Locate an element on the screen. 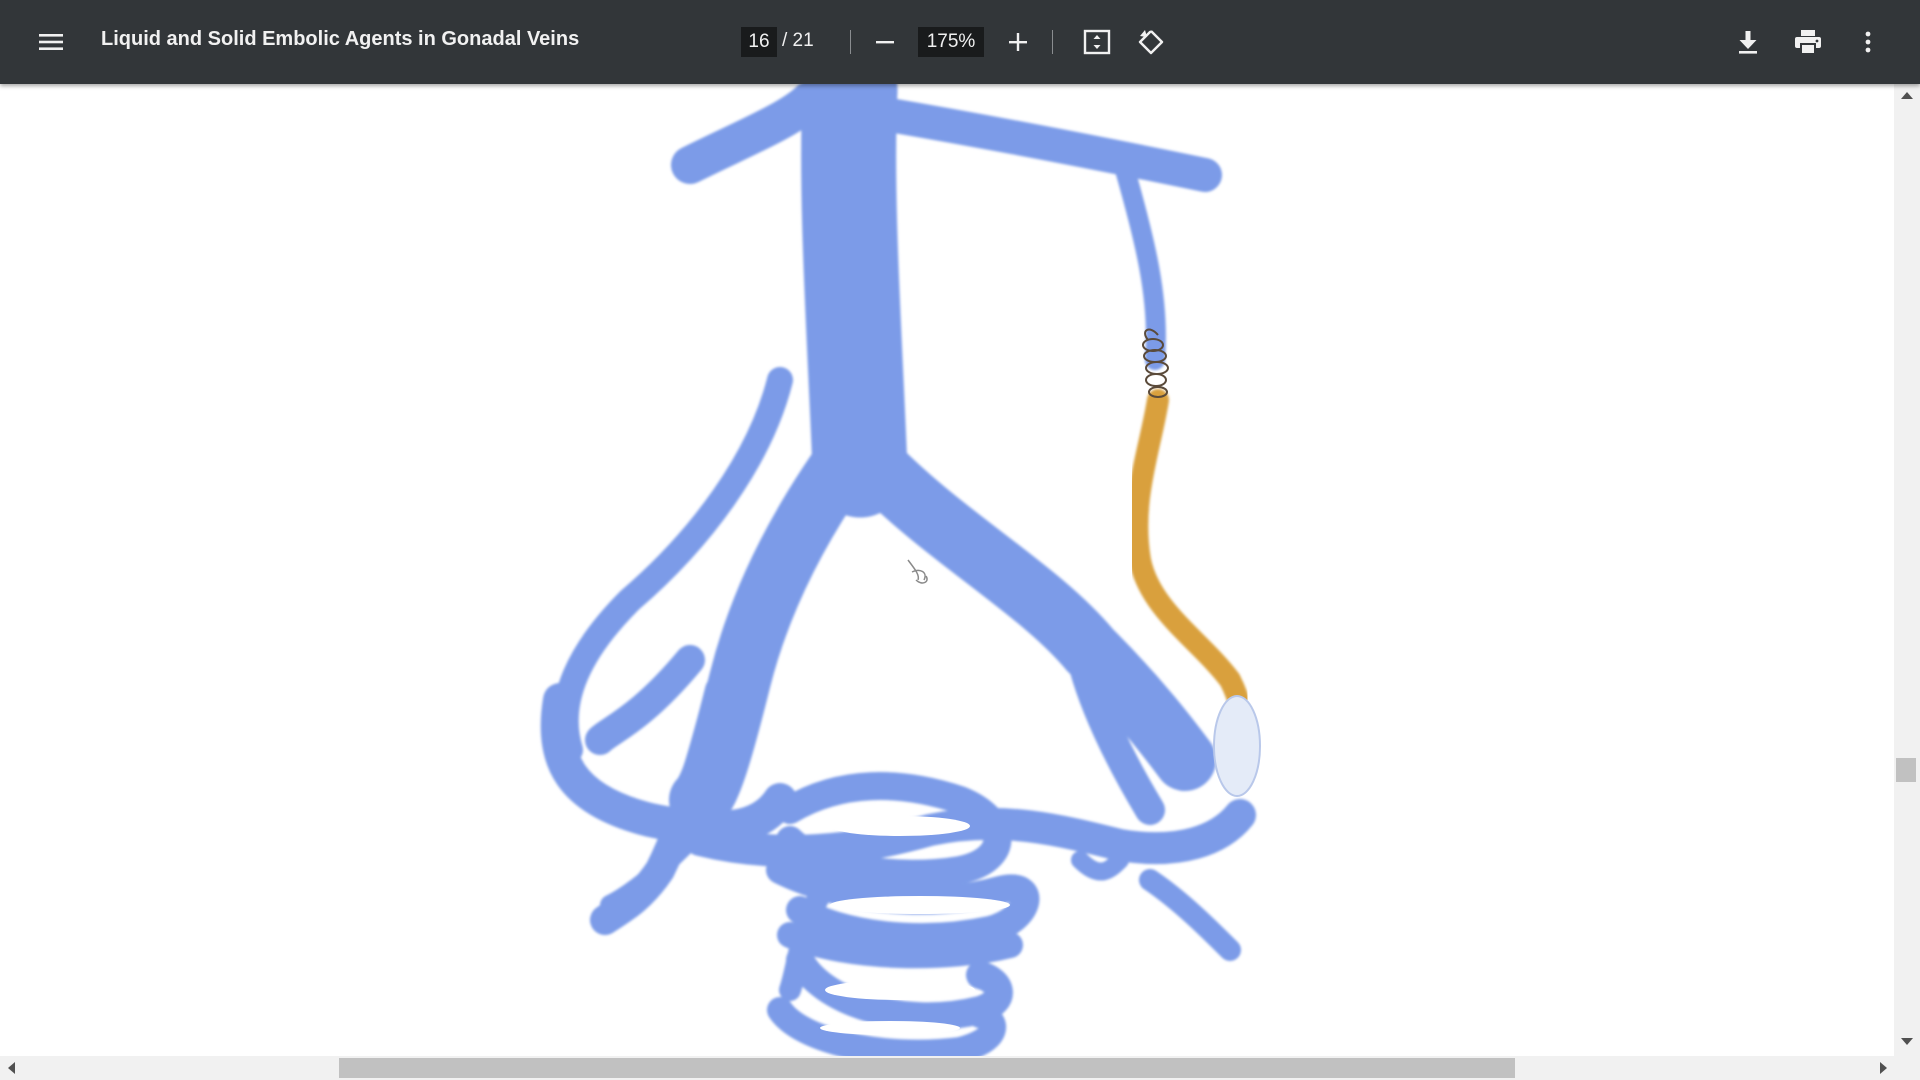 The height and width of the screenshot is (1080, 1920). fit-to-page-button is located at coordinates (1097, 42).